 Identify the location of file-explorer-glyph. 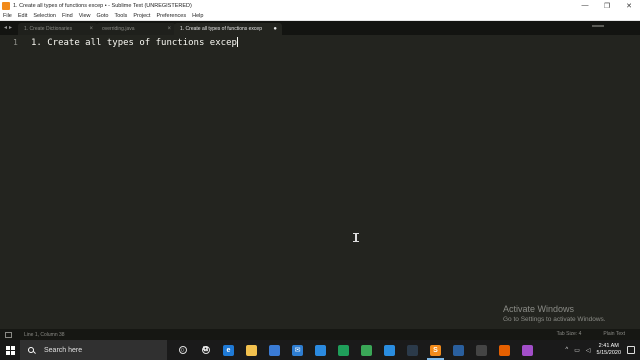
(251, 350).